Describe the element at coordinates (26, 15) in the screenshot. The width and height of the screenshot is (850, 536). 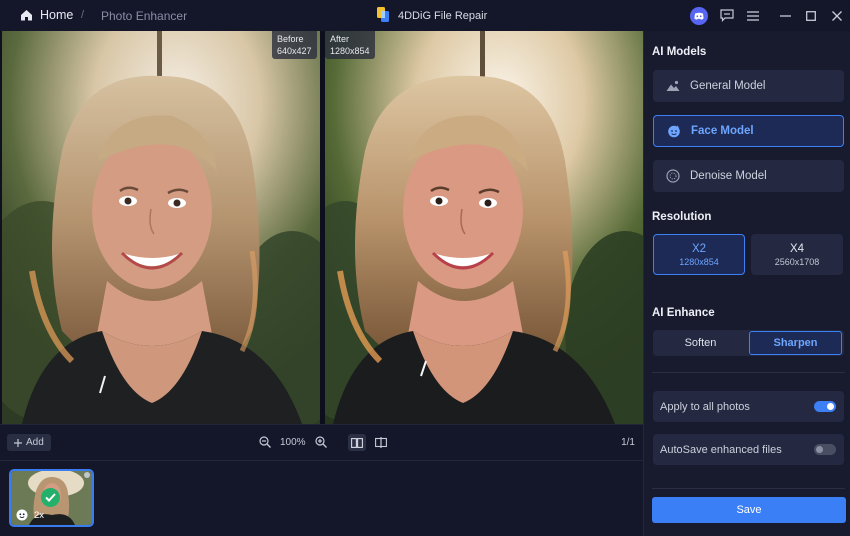
I see `home-icon` at that location.